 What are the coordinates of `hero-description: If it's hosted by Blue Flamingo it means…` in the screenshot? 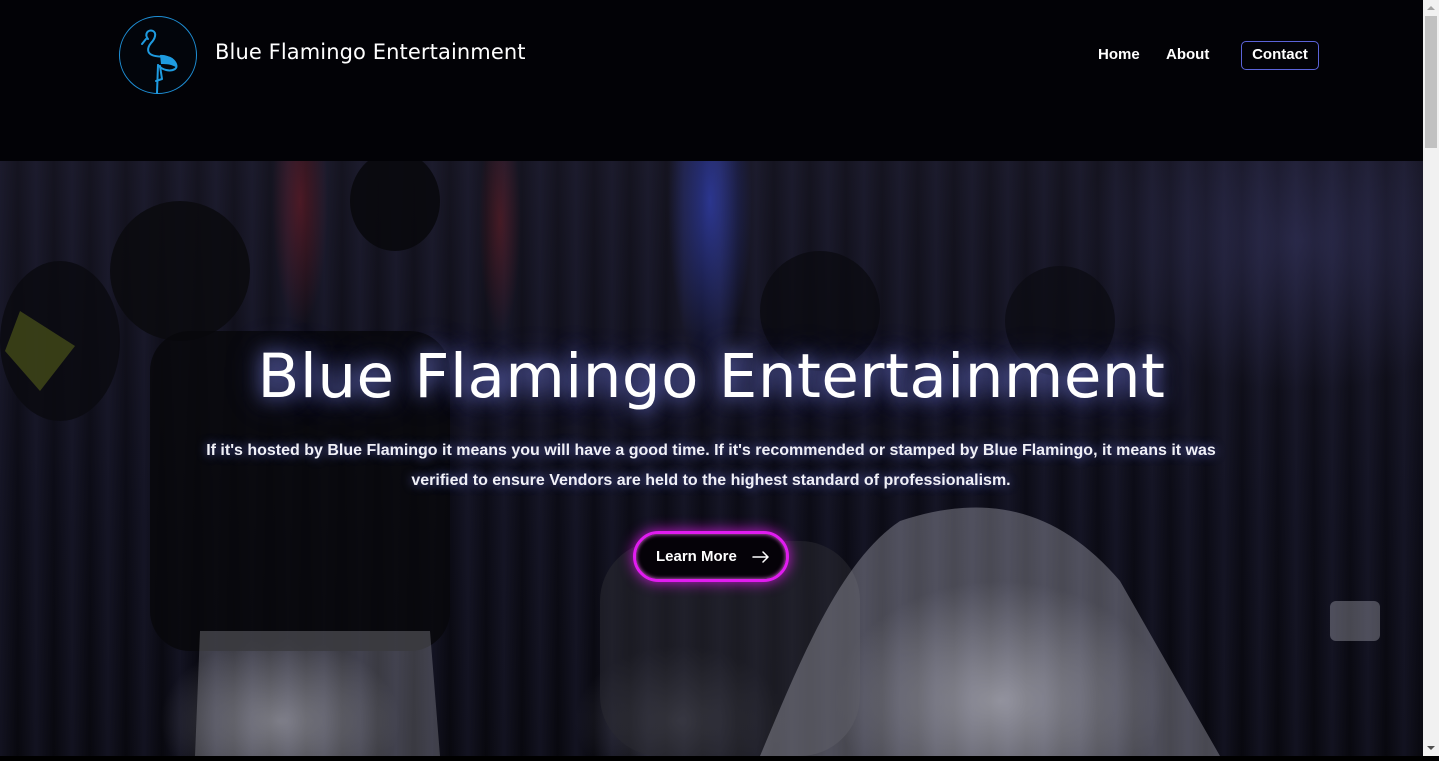 It's located at (711, 465).